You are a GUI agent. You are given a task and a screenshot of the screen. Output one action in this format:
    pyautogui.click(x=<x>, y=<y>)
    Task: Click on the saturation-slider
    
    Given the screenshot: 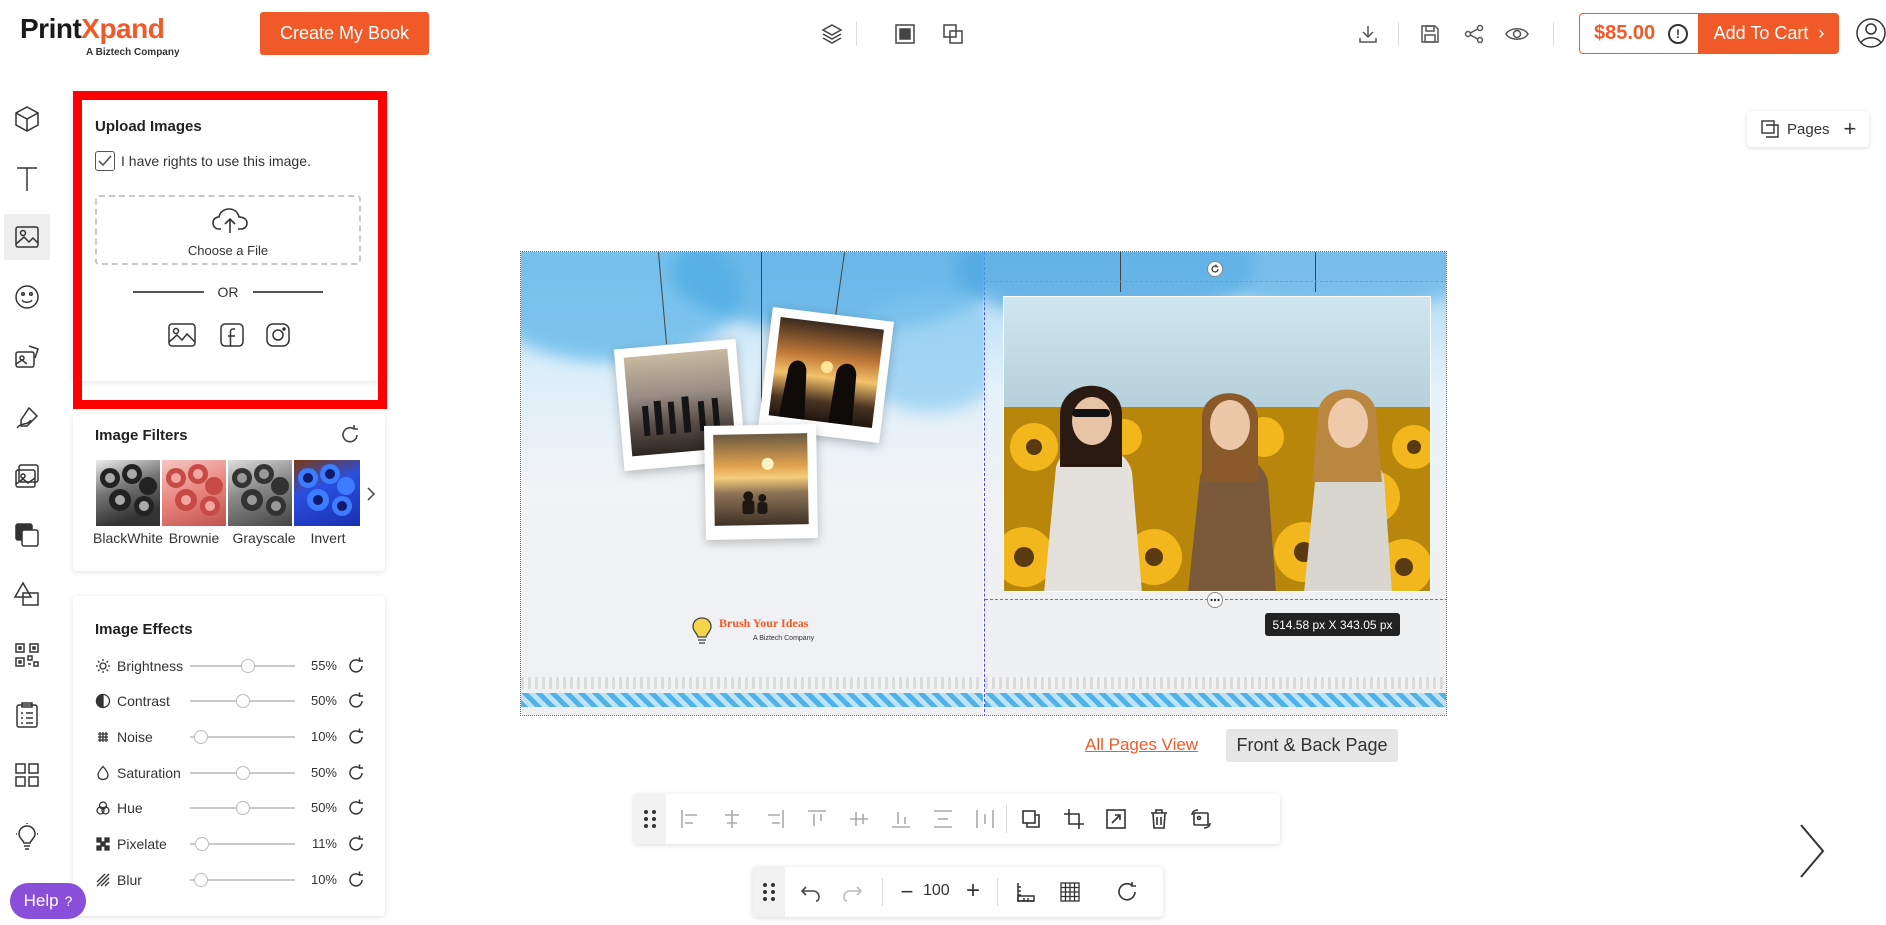 What is the action you would take?
    pyautogui.click(x=242, y=773)
    